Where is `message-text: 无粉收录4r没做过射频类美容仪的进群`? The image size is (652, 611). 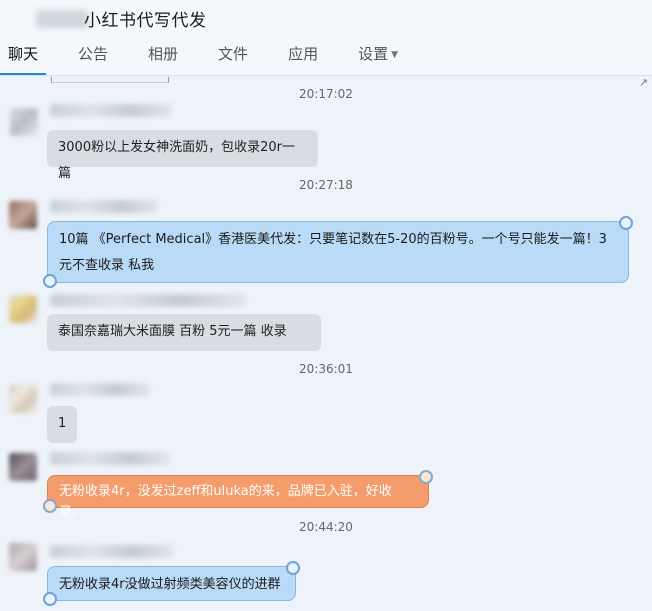 message-text: 无粉收录4r没做过射频类美容仪的进群 is located at coordinates (170, 584).